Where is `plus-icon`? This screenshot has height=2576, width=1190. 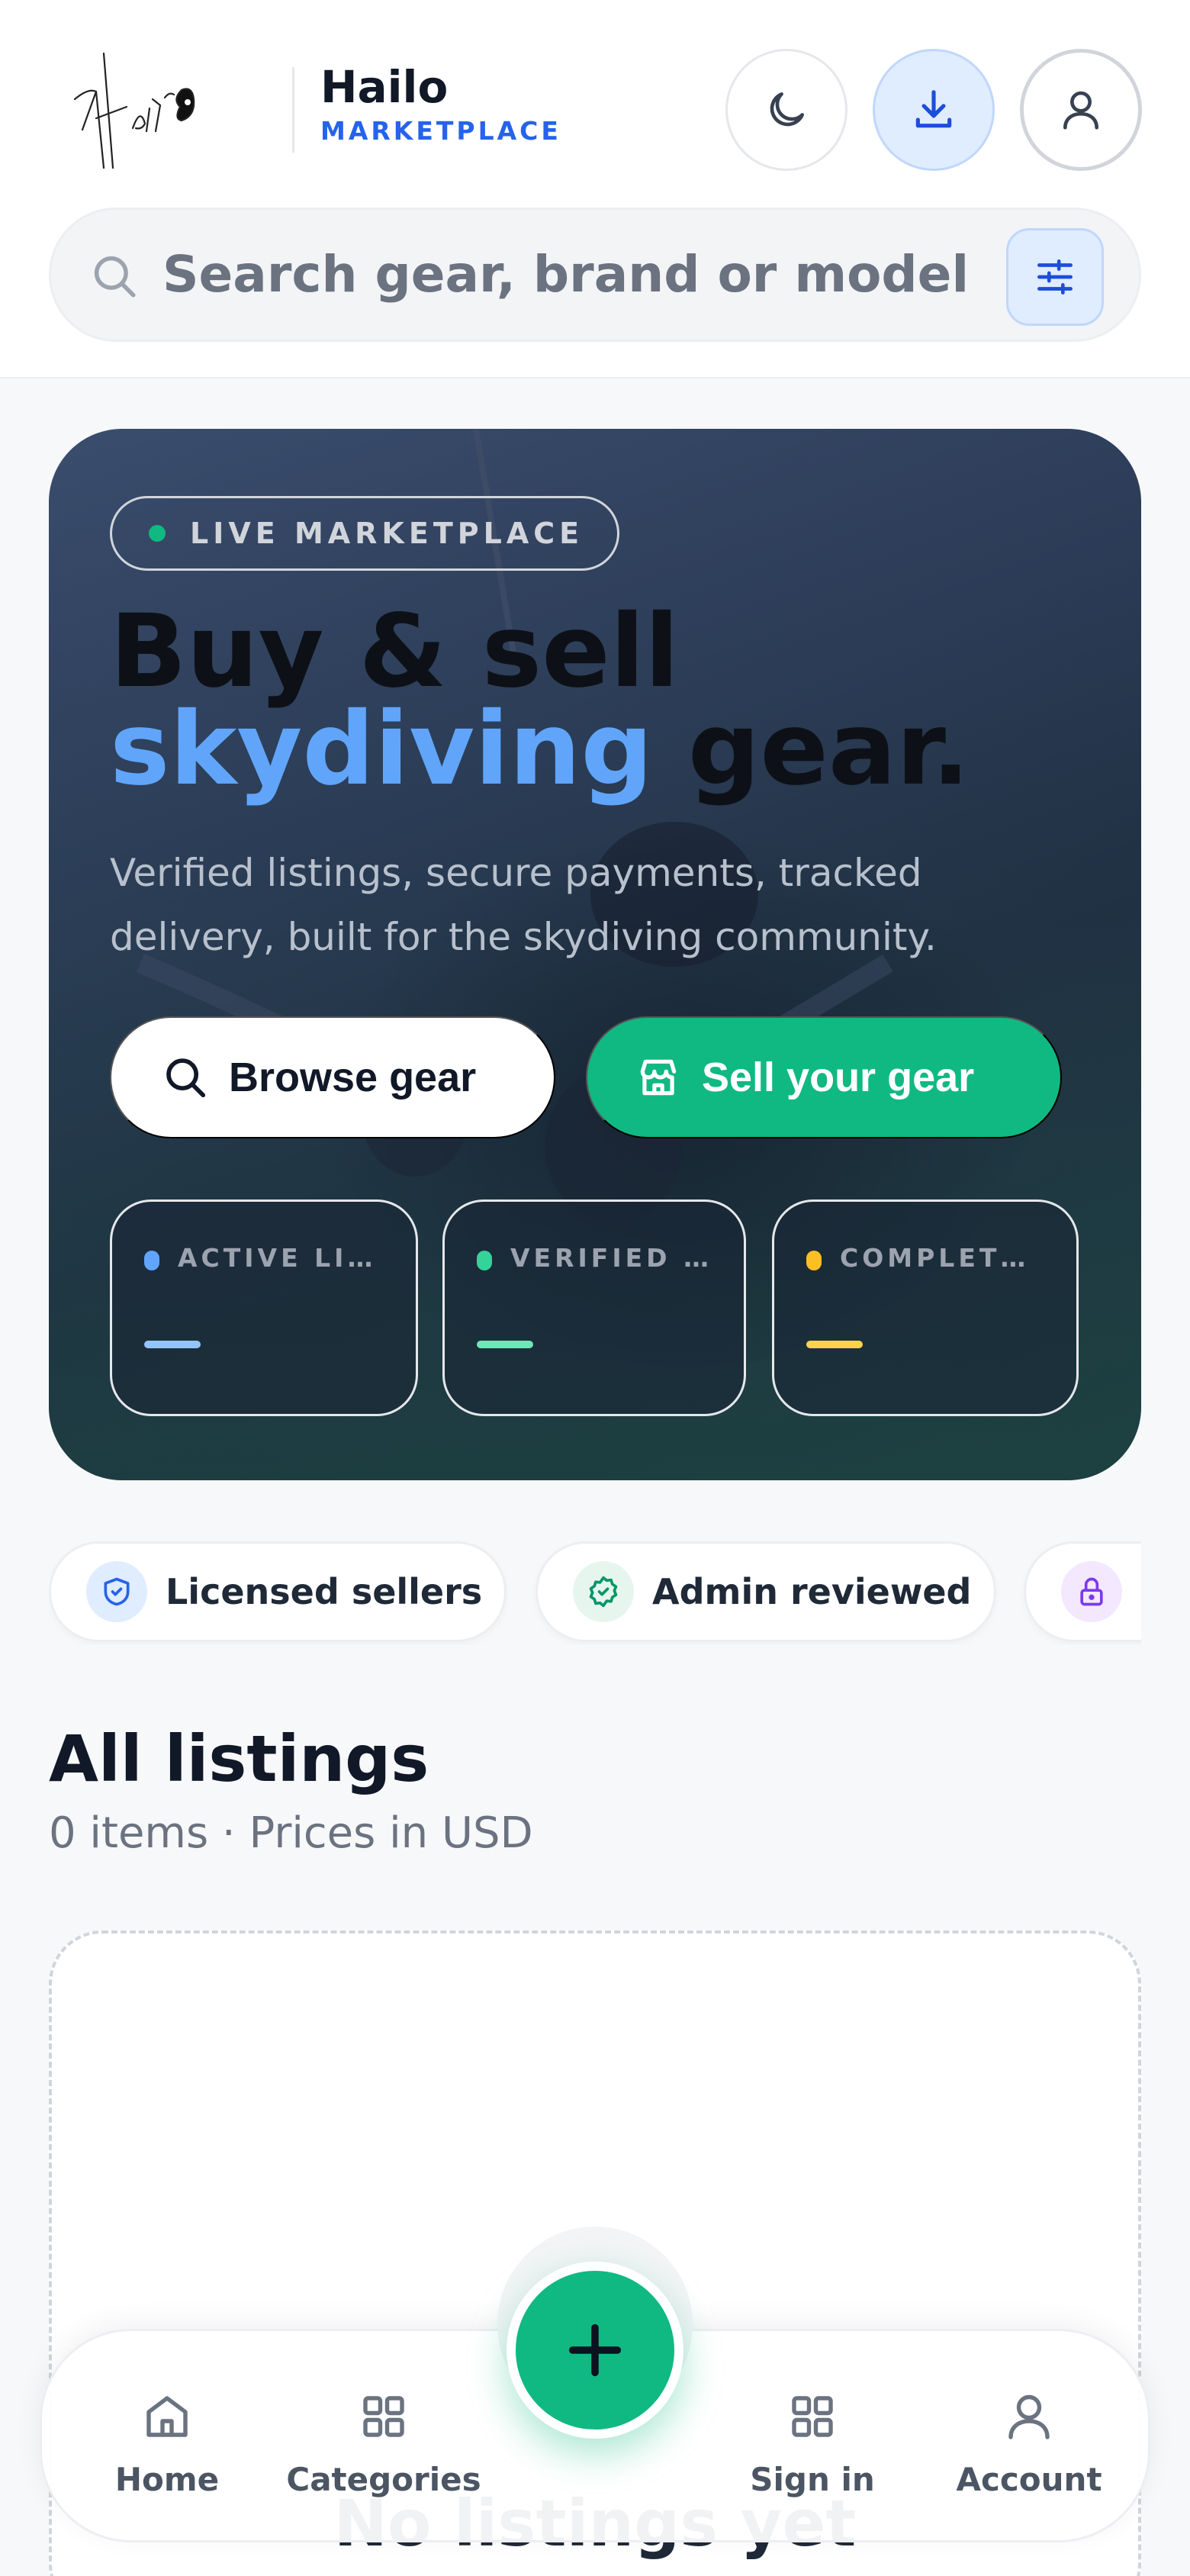 plus-icon is located at coordinates (595, 2350).